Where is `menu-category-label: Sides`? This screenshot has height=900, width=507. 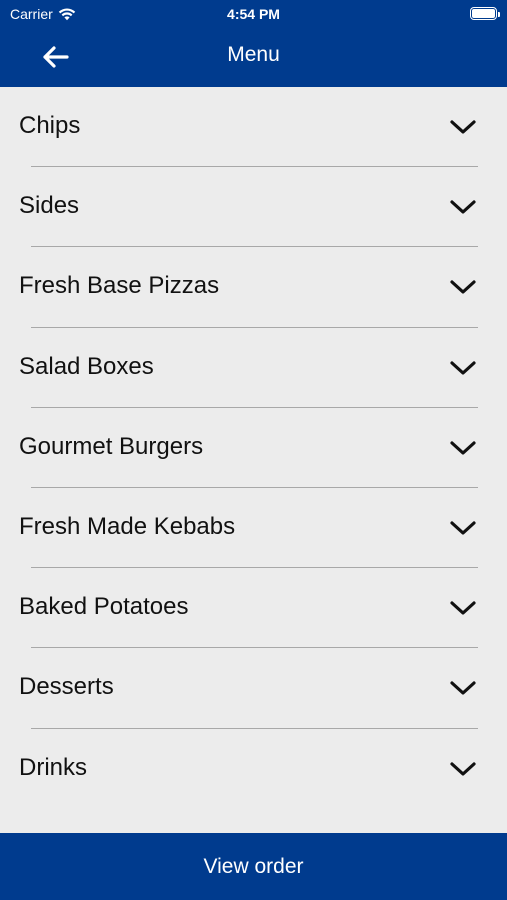 menu-category-label: Sides is located at coordinates (49, 206).